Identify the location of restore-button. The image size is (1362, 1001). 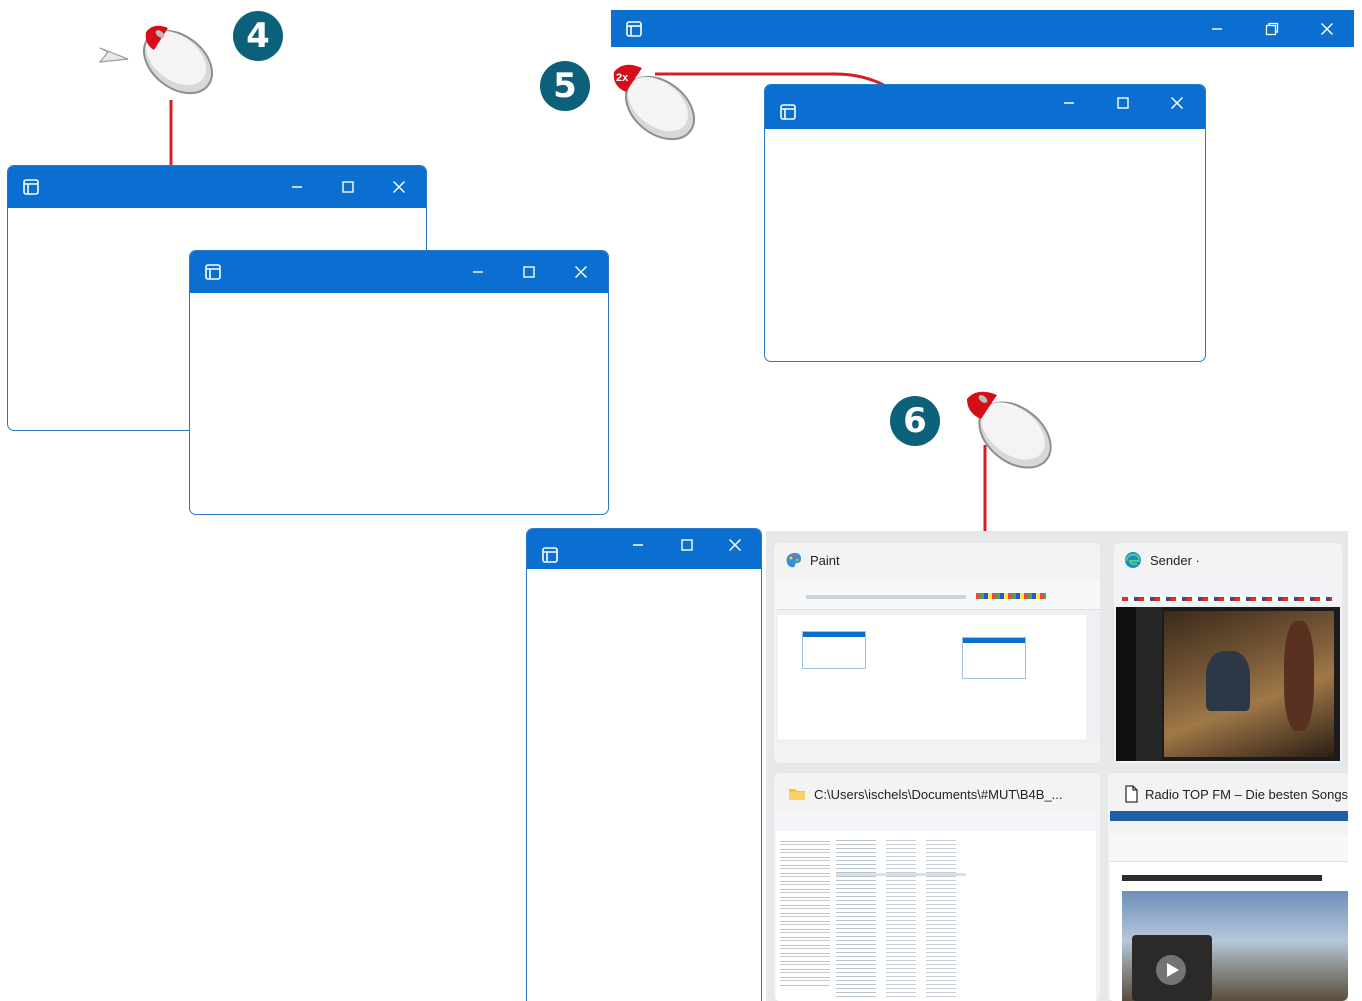
(1272, 28).